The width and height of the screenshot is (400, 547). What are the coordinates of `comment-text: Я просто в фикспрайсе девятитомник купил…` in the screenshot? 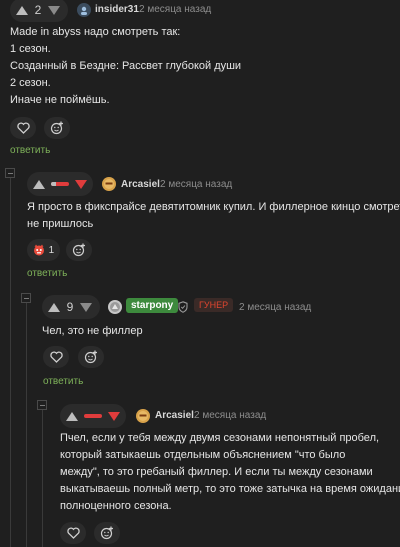 It's located at (213, 216).